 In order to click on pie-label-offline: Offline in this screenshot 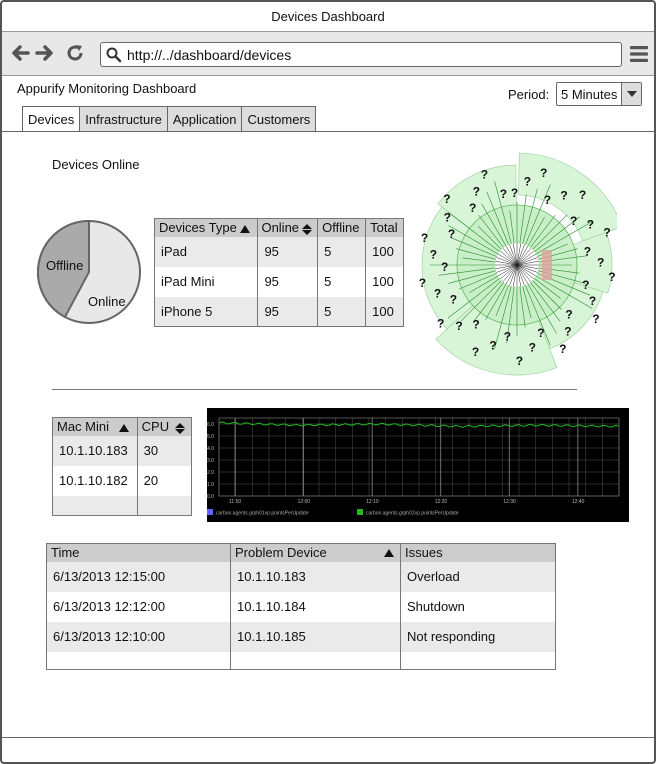, I will do `click(64, 265)`.